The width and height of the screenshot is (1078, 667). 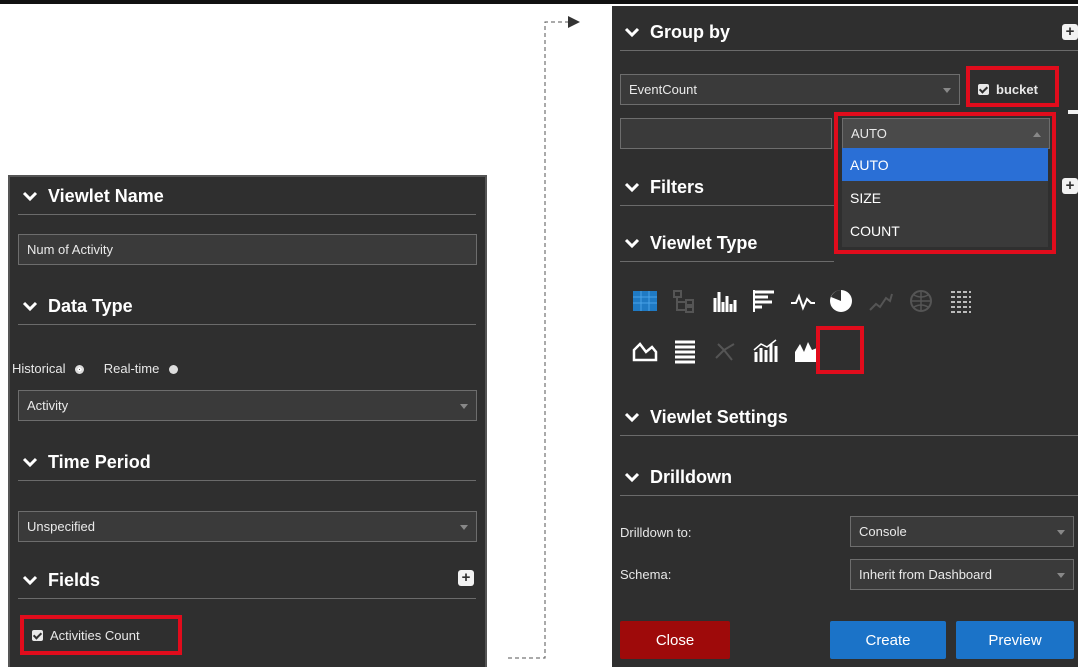 What do you see at coordinates (675, 640) in the screenshot?
I see `close-button: Close` at bounding box center [675, 640].